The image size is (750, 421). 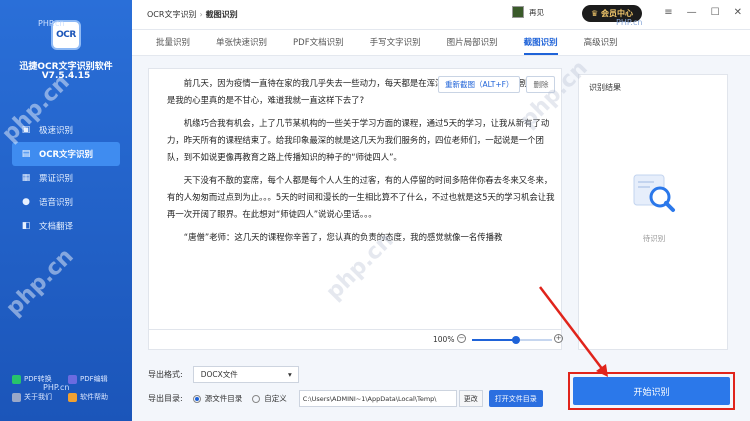 I want to click on ticket-icon: ▦, so click(x=26, y=178).